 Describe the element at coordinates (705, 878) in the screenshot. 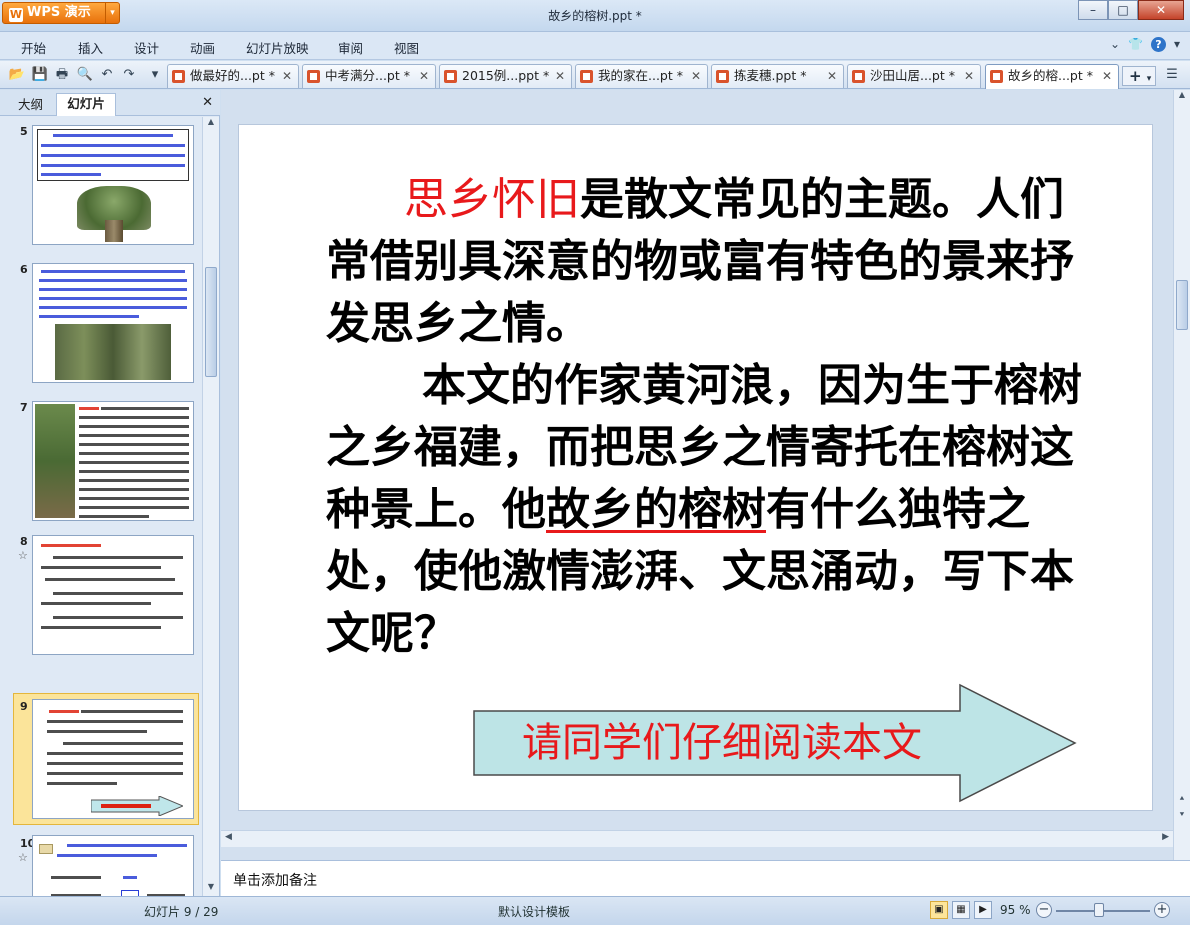

I see `notes-pane: 单击添加备注` at that location.